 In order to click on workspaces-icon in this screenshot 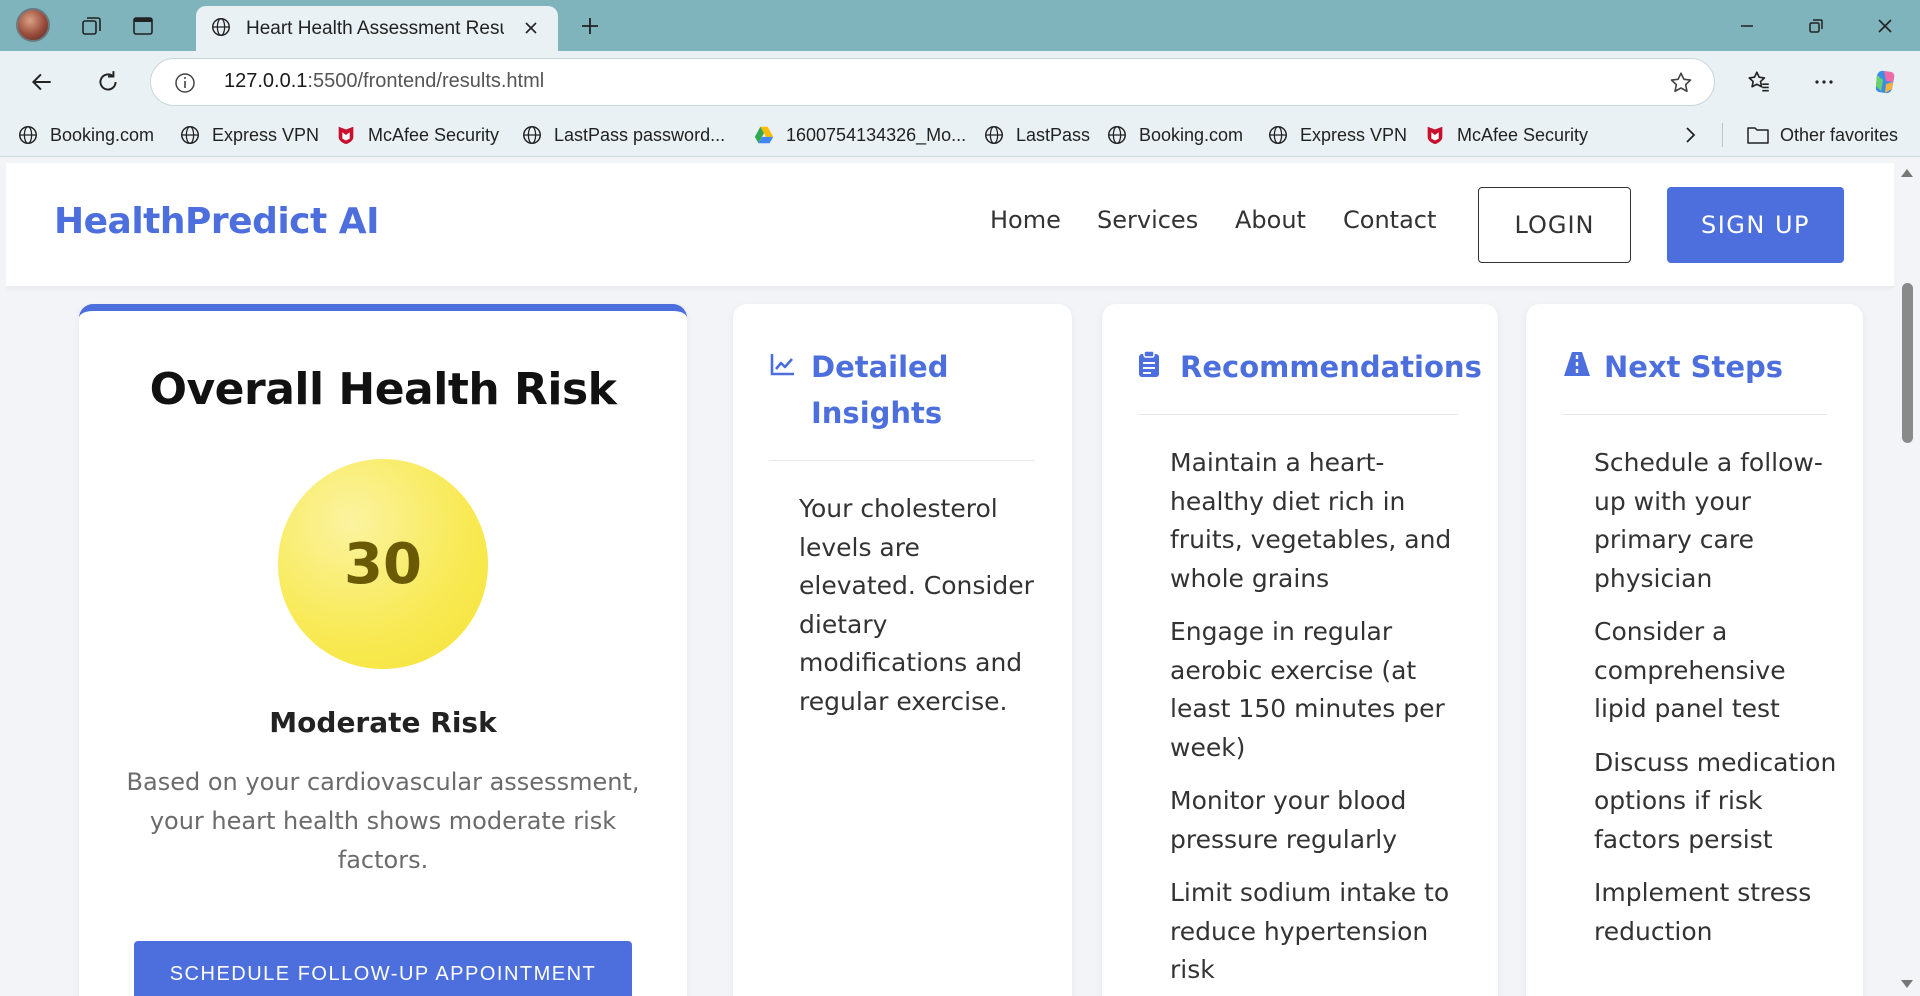, I will do `click(92, 26)`.